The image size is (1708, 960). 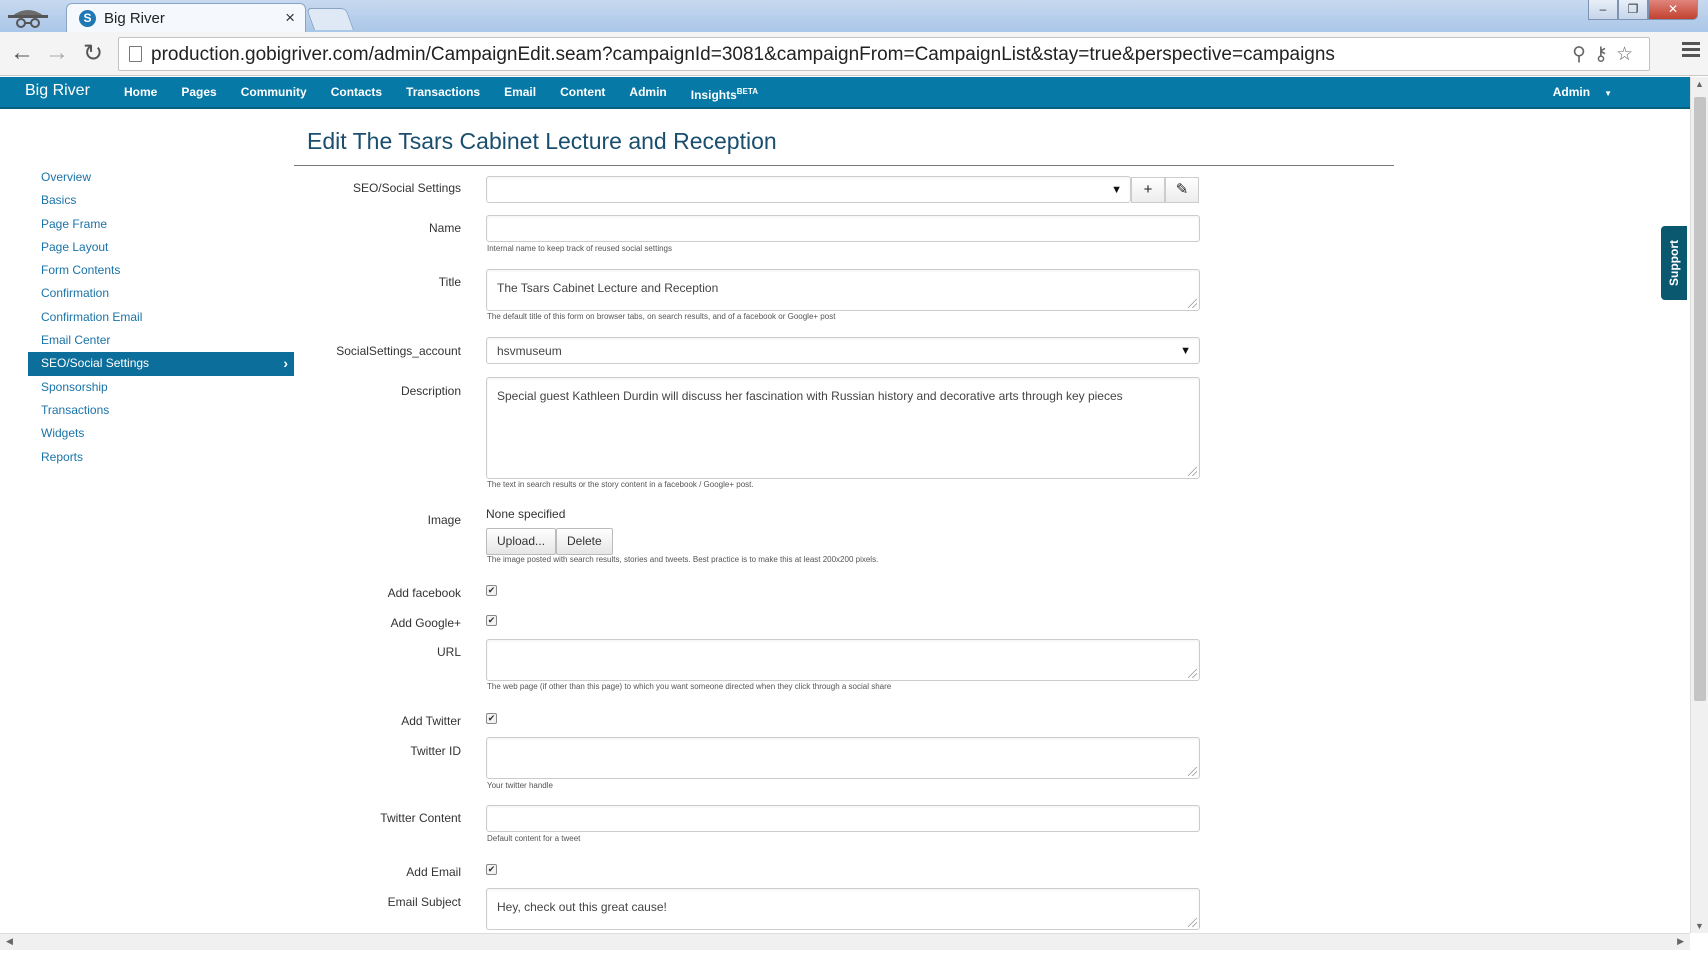 What do you see at coordinates (161, 247) in the screenshot?
I see `sidebar-item-page-layout: Page Layout` at bounding box center [161, 247].